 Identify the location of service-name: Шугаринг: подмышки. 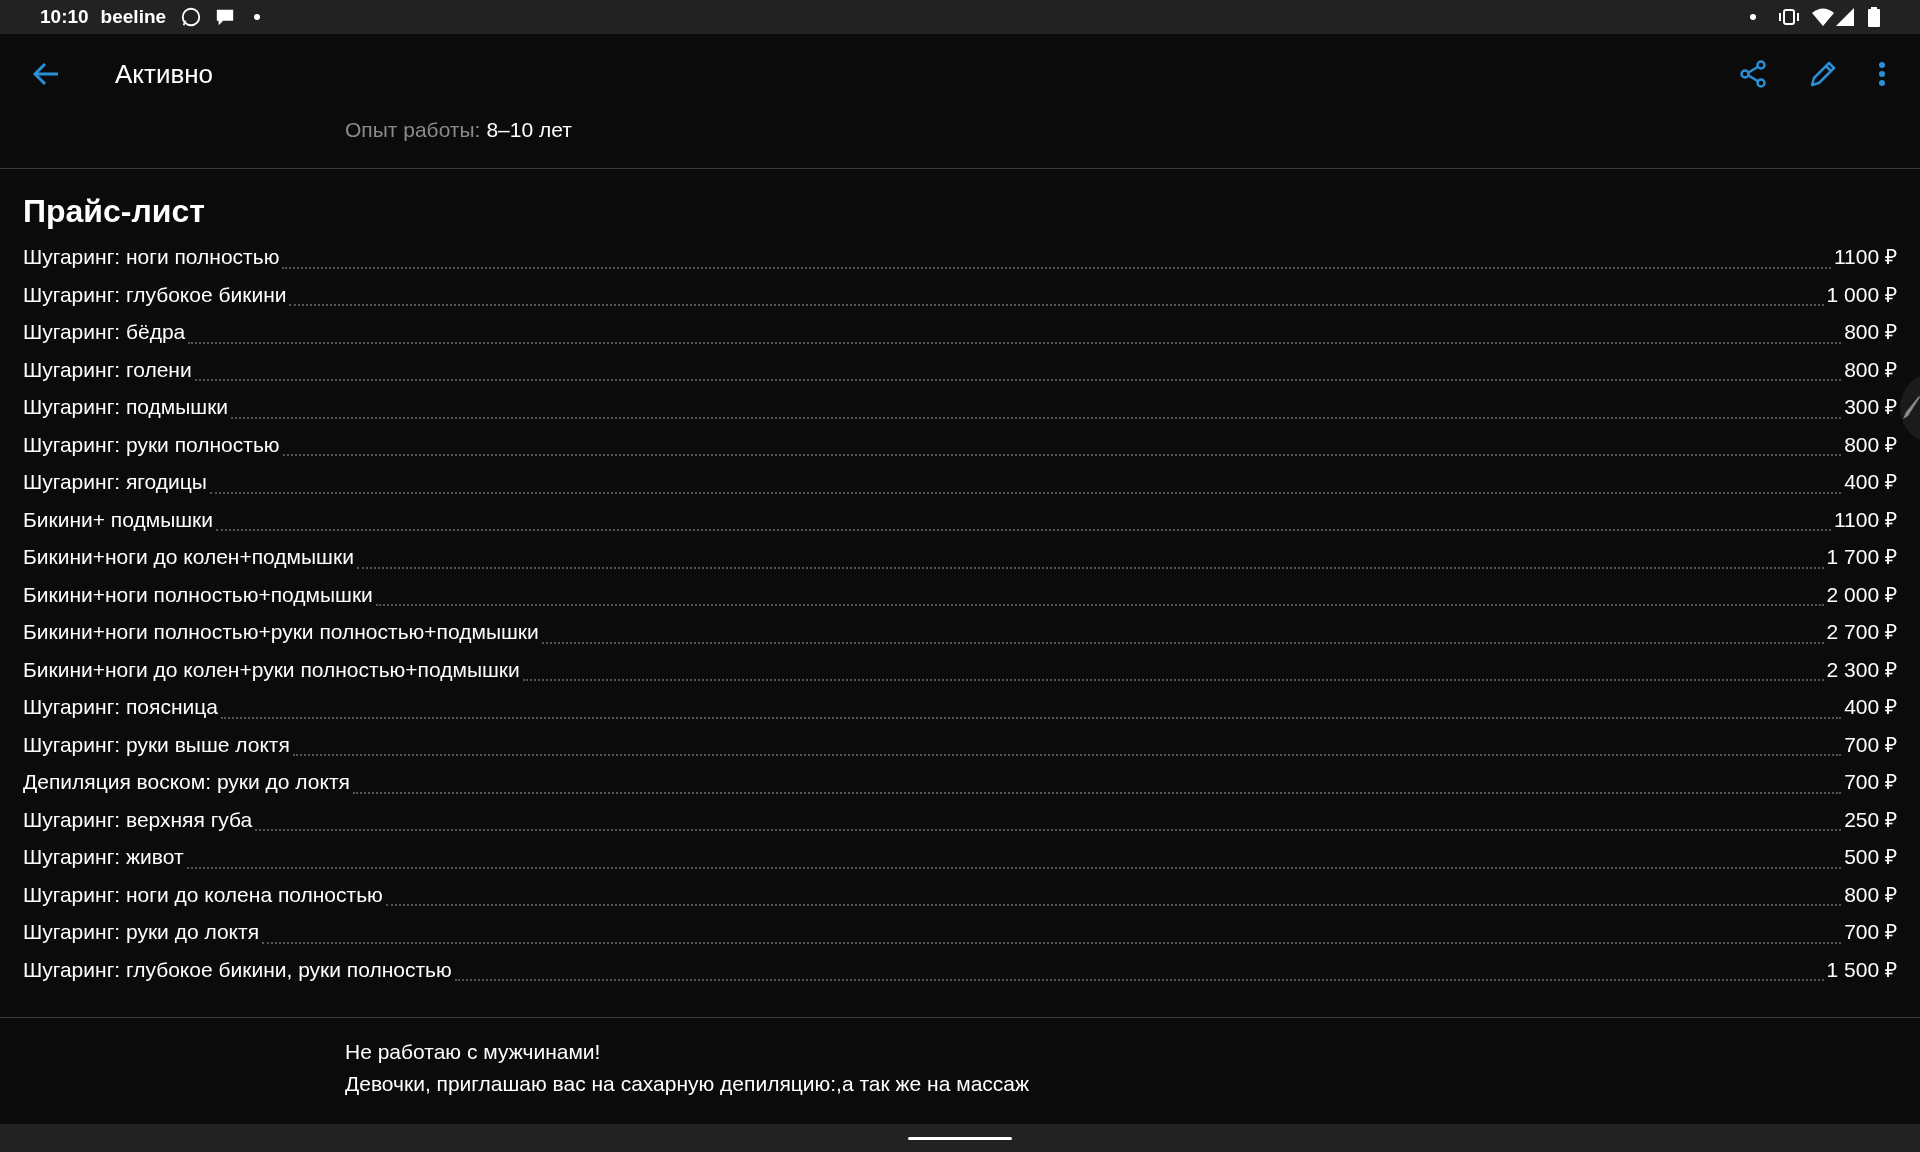
(126, 407).